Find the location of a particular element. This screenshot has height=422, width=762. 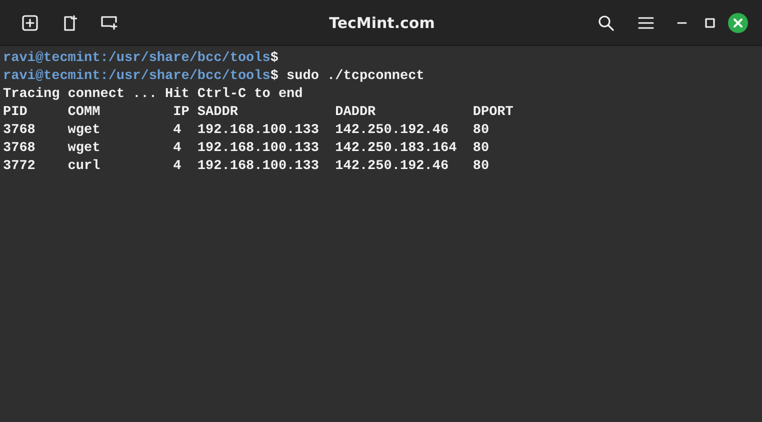

command-text: $ sudo ./tcpconnect is located at coordinates (347, 77).